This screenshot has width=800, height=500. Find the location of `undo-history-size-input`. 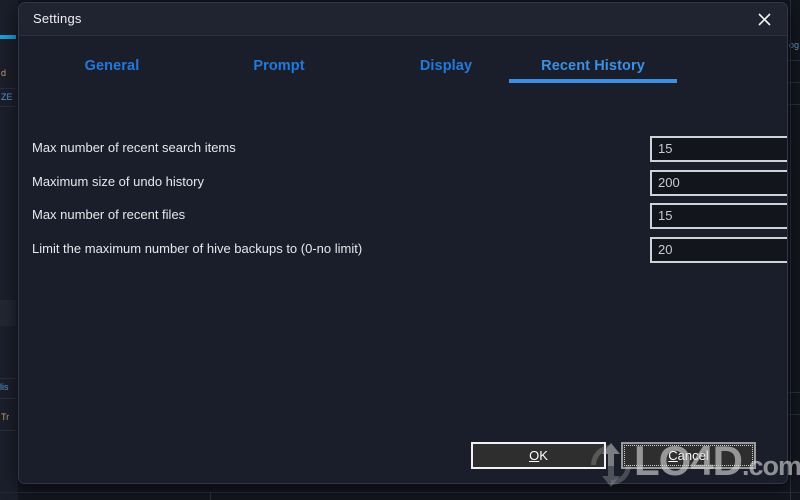

undo-history-size-input is located at coordinates (718, 182).